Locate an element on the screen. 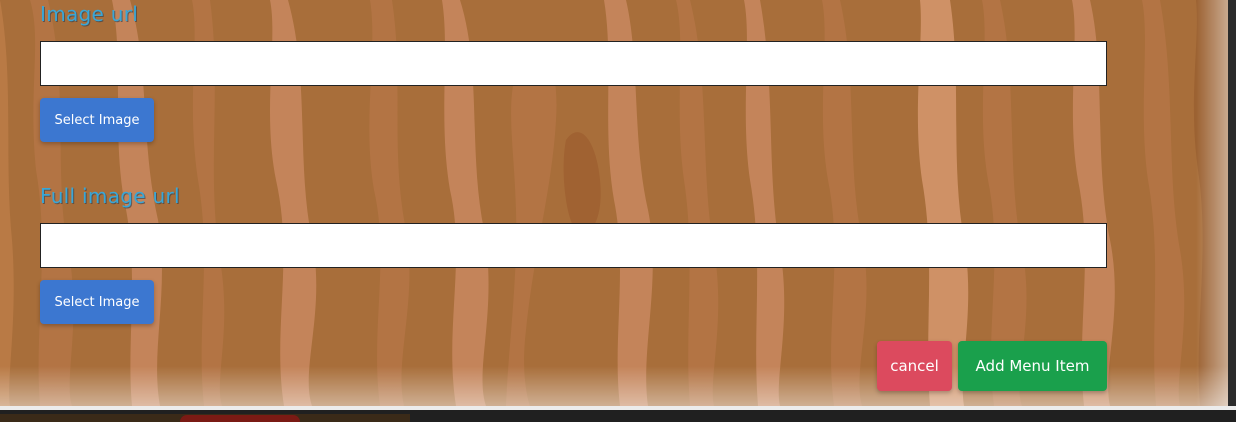 The width and height of the screenshot is (1236, 422). select-full-image-button: Select Image is located at coordinates (97, 302).